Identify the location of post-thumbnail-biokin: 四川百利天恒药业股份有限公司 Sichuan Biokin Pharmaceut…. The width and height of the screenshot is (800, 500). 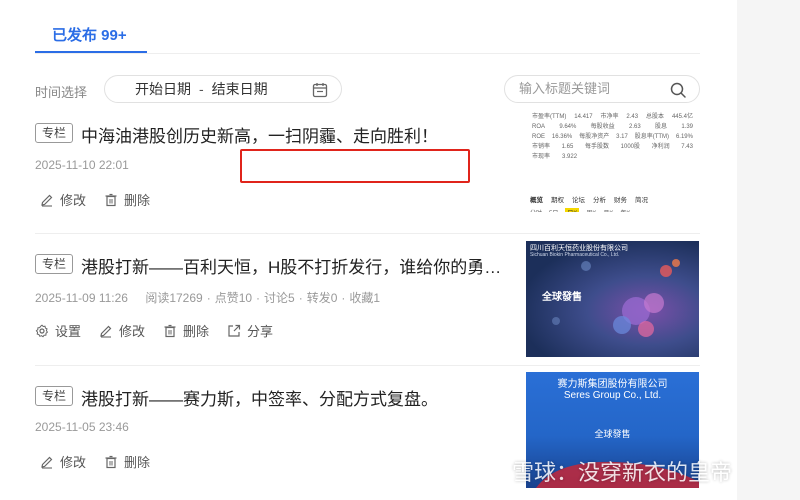
(612, 299).